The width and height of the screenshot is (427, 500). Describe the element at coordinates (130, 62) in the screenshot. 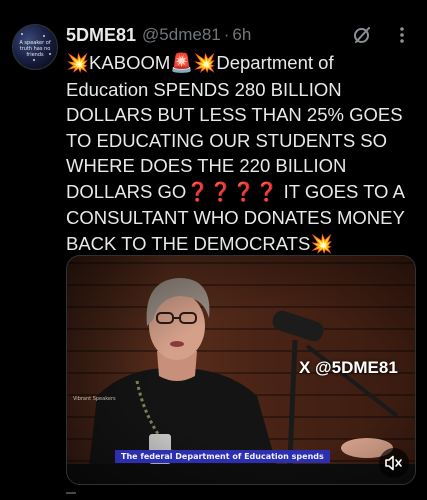

I see `text-segment: KABOOM` at that location.